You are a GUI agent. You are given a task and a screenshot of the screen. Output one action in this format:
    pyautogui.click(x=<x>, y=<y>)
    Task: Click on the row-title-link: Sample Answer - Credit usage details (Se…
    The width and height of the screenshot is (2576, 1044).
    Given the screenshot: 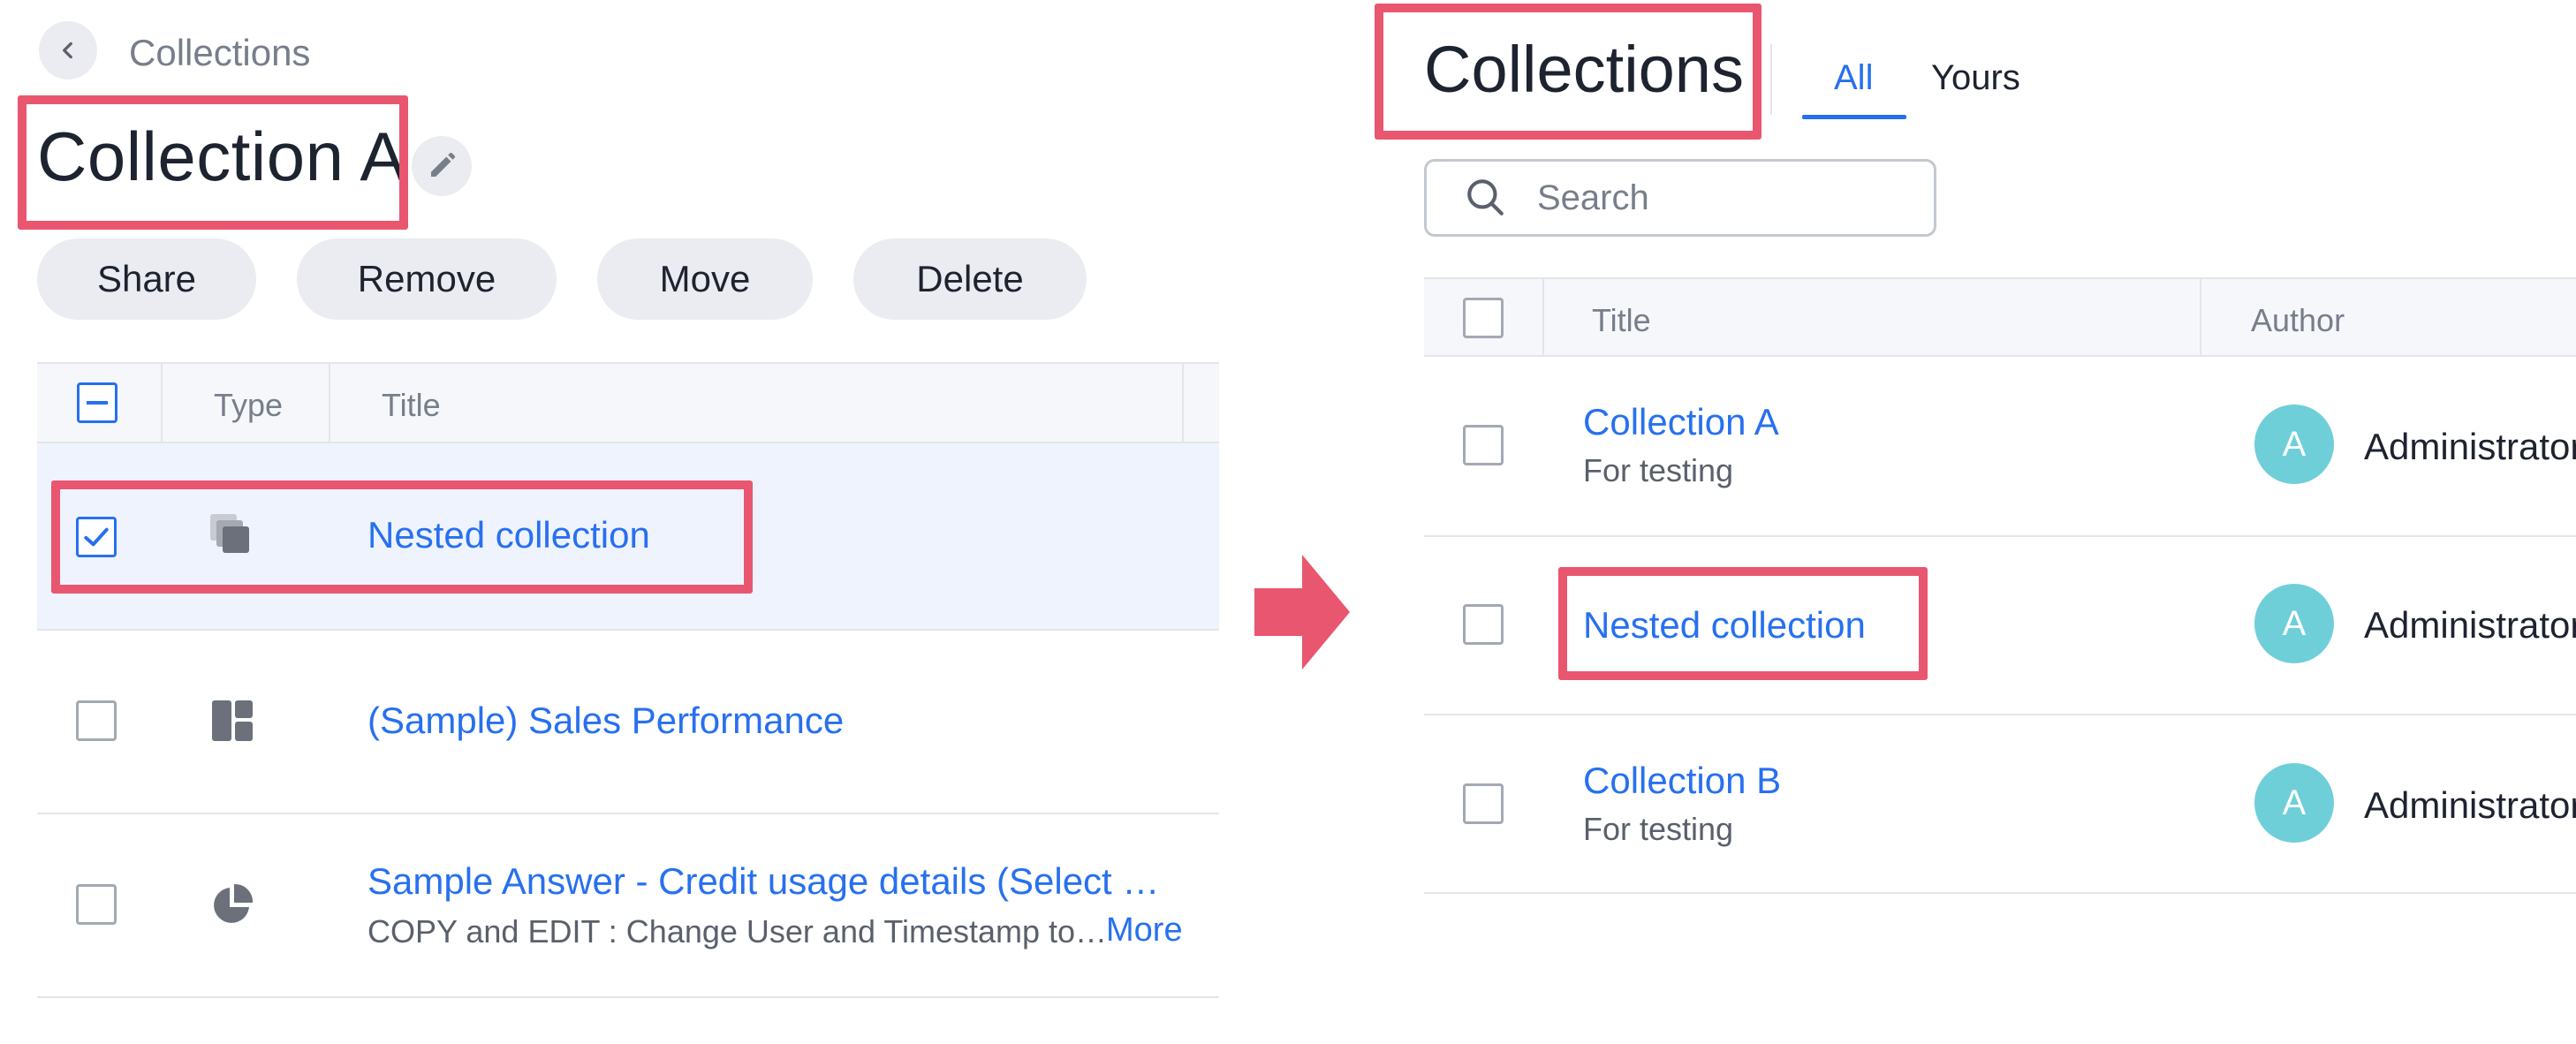 What is the action you would take?
    pyautogui.click(x=763, y=881)
    